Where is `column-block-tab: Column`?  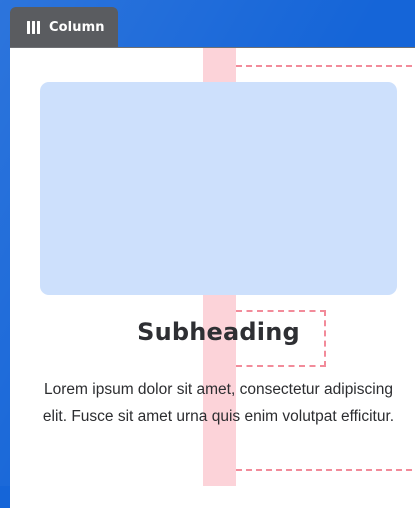
column-block-tab: Column is located at coordinates (64, 27).